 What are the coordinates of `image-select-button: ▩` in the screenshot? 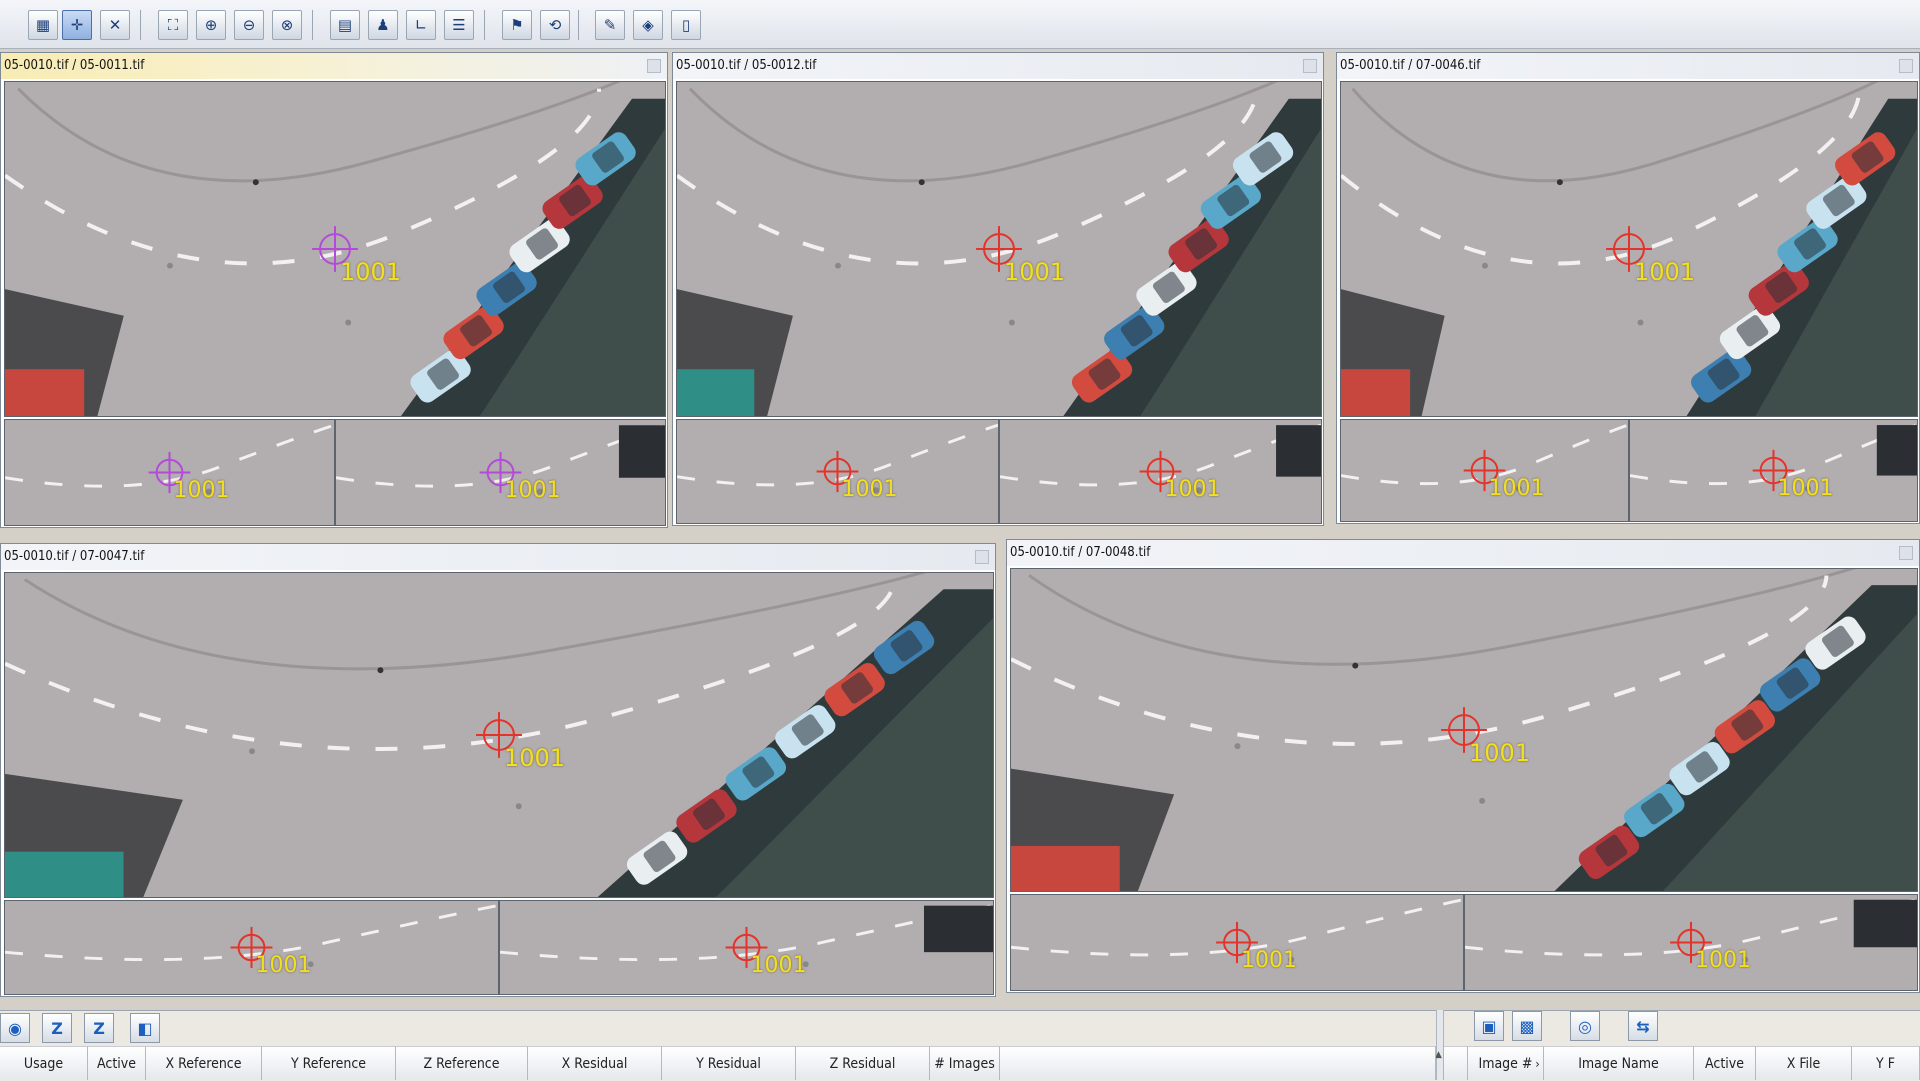 It's located at (1527, 1026).